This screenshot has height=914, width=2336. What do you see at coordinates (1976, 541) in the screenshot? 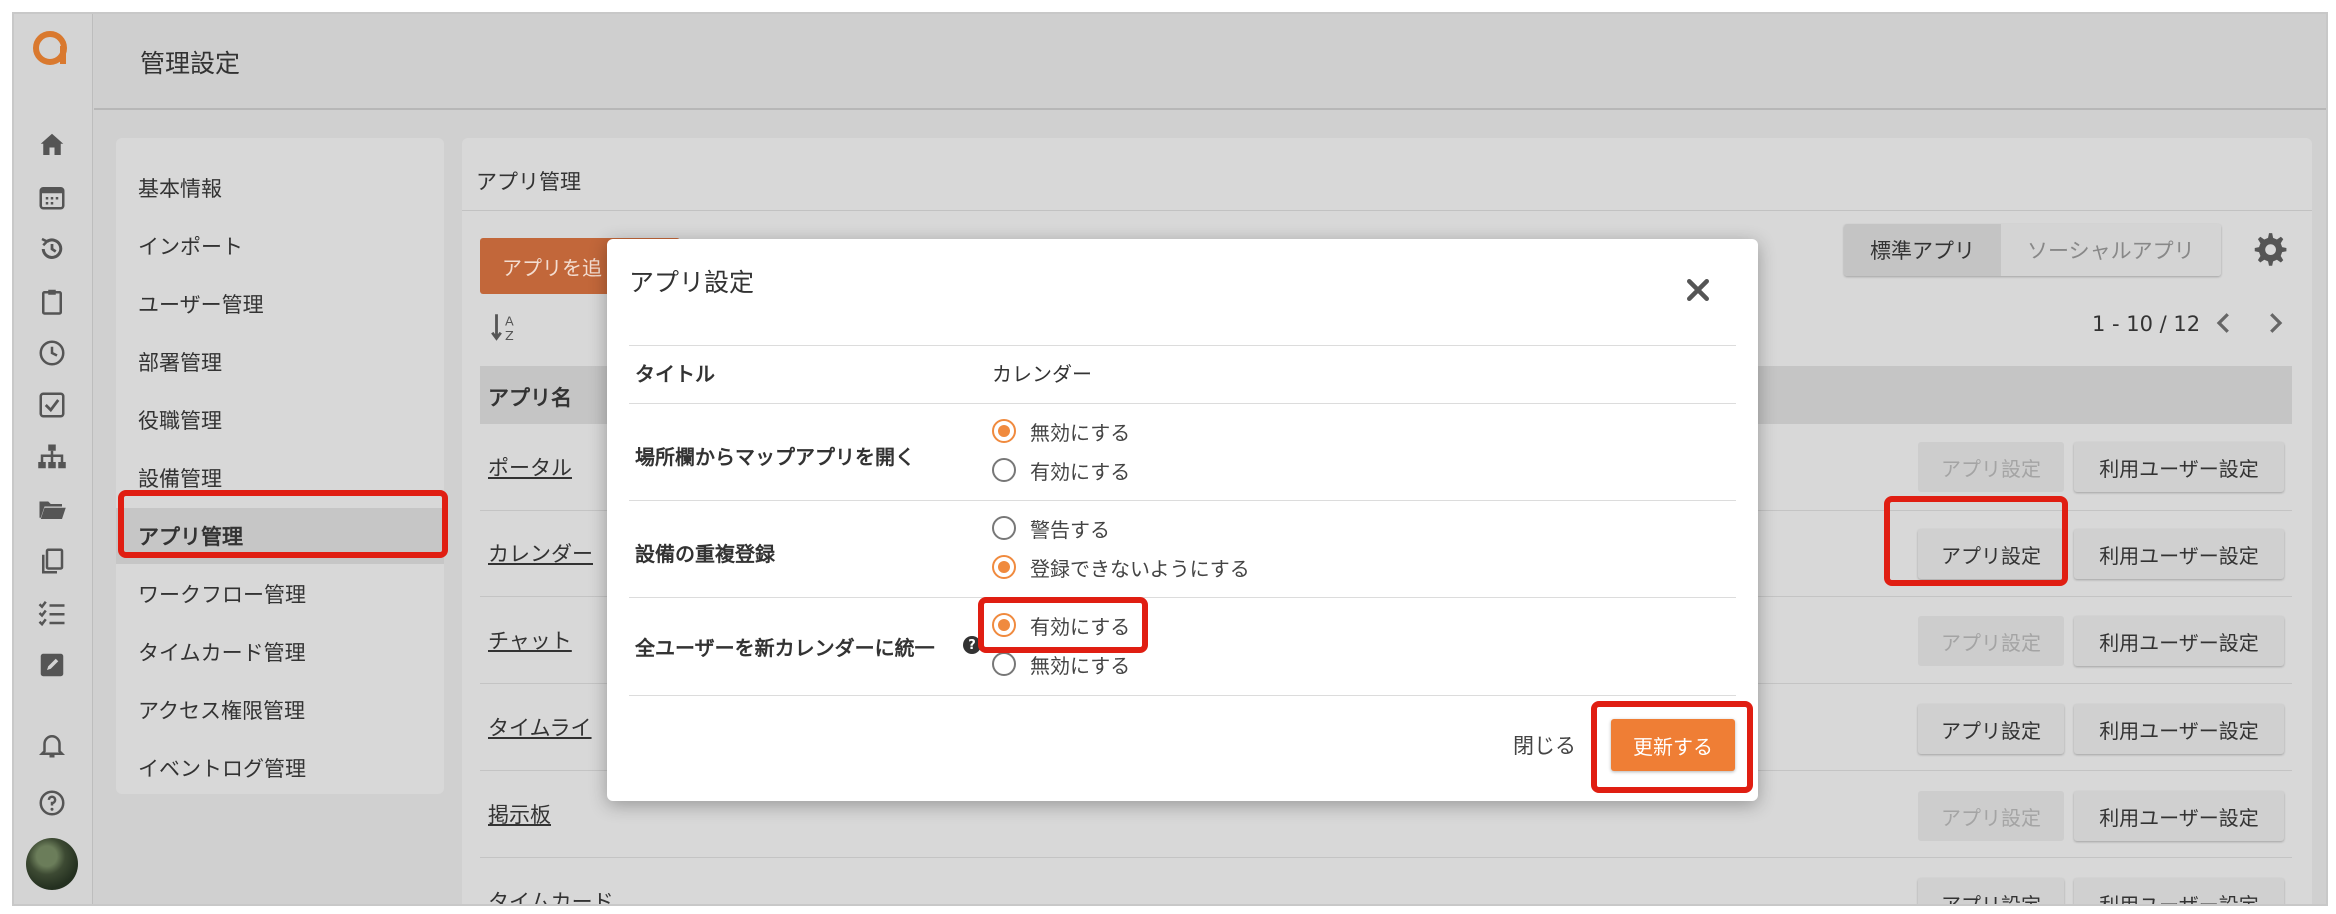
I see `highlight-calendar-app-settings` at bounding box center [1976, 541].